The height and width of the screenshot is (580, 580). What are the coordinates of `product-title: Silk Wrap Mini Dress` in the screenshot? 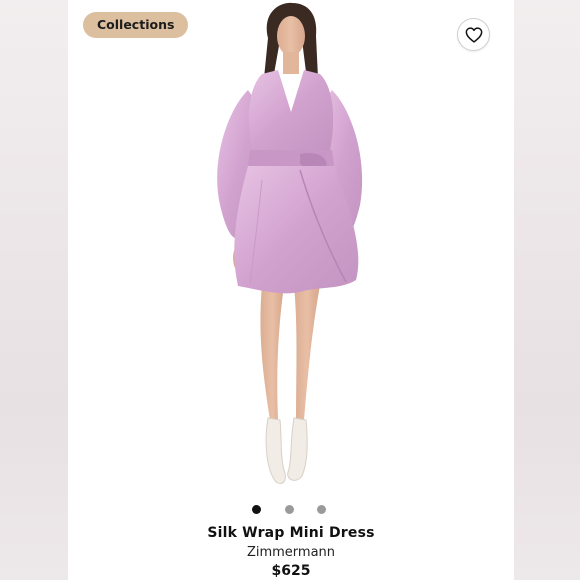 It's located at (291, 533).